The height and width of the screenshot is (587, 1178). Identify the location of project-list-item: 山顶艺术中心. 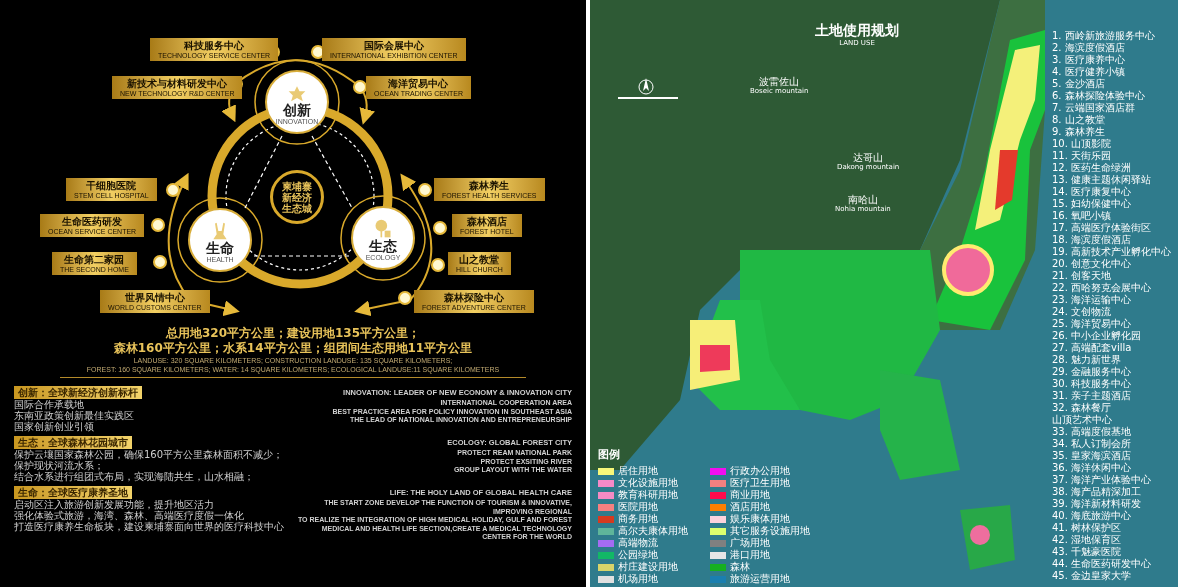
(1082, 420).